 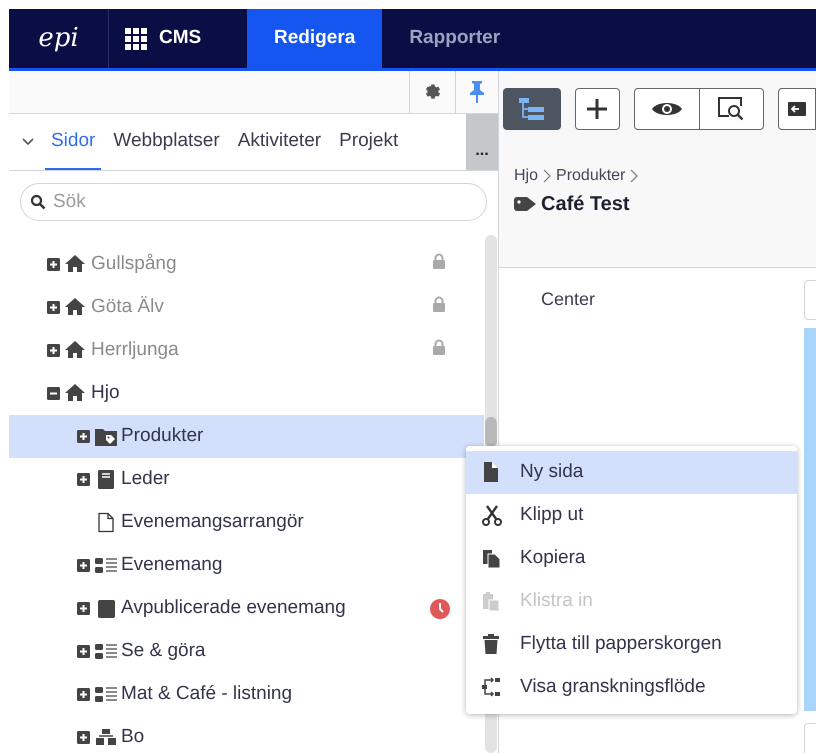 What do you see at coordinates (368, 142) in the screenshot?
I see `panel-tab: Projekt` at bounding box center [368, 142].